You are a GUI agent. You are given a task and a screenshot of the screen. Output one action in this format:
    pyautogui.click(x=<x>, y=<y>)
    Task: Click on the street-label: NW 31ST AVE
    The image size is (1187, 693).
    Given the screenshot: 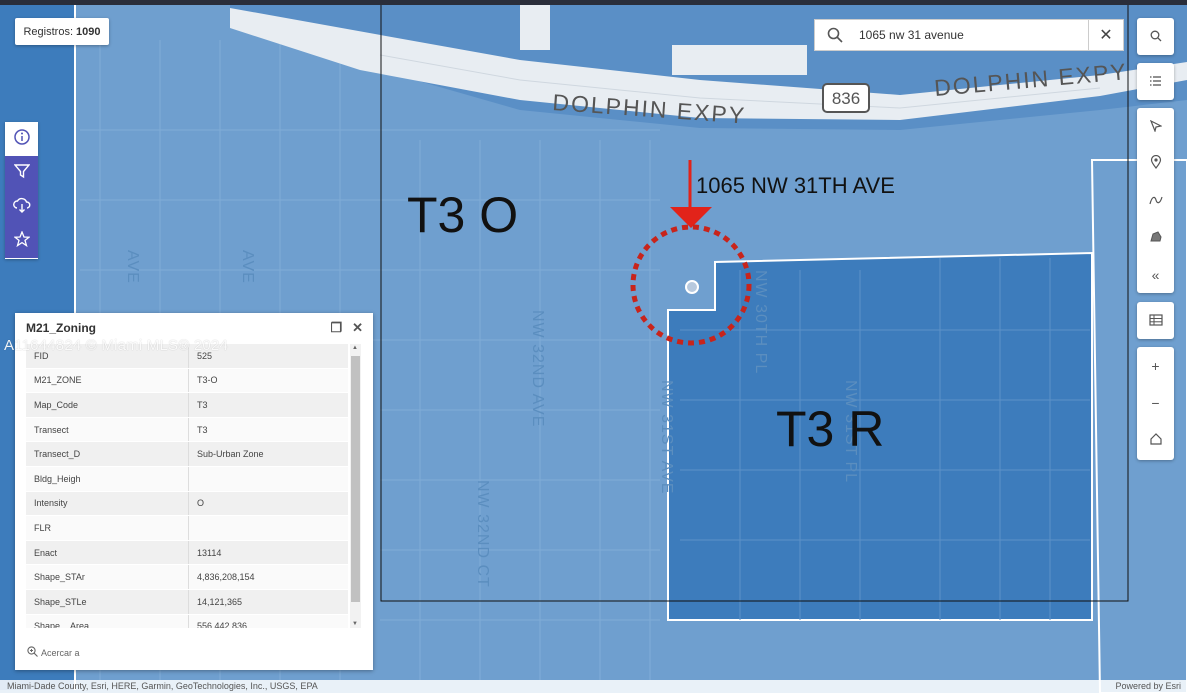 What is the action you would take?
    pyautogui.click(x=666, y=437)
    